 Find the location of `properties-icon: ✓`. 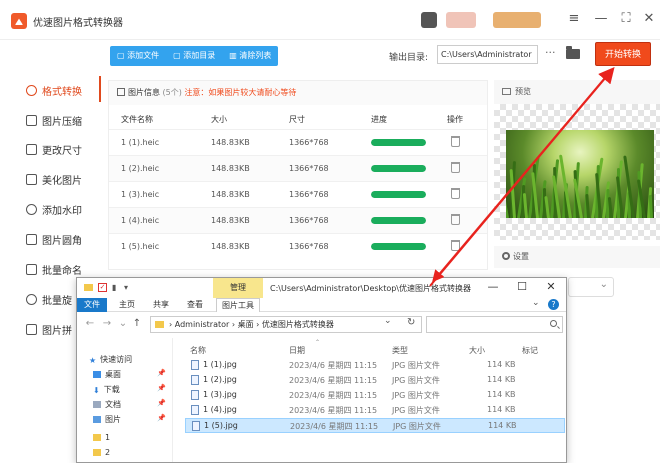

properties-icon: ✓ is located at coordinates (102, 287).